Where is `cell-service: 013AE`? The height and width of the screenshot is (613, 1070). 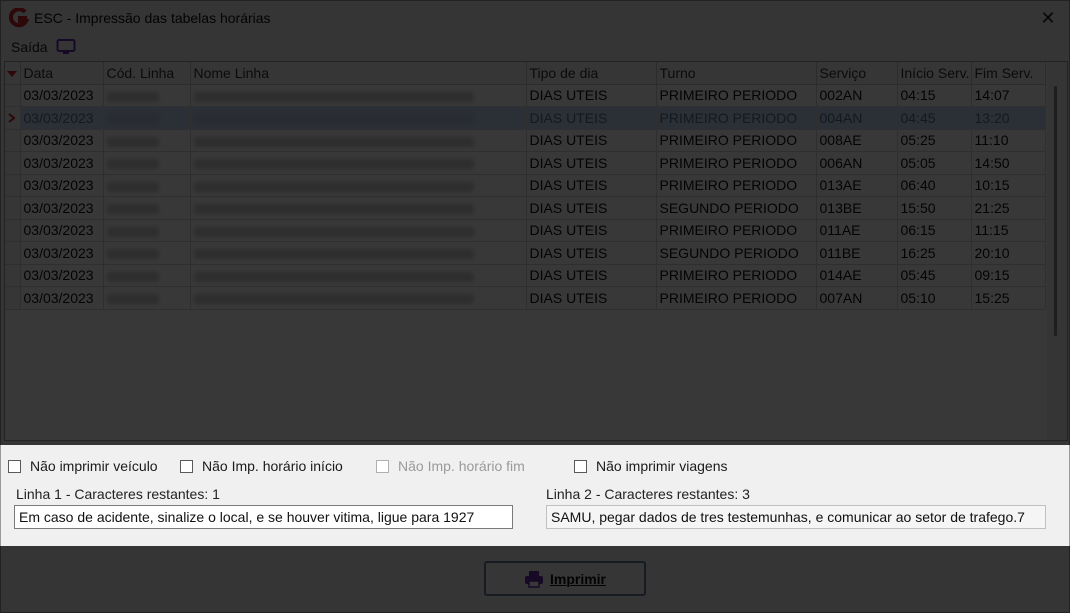
cell-service: 013AE is located at coordinates (857, 185).